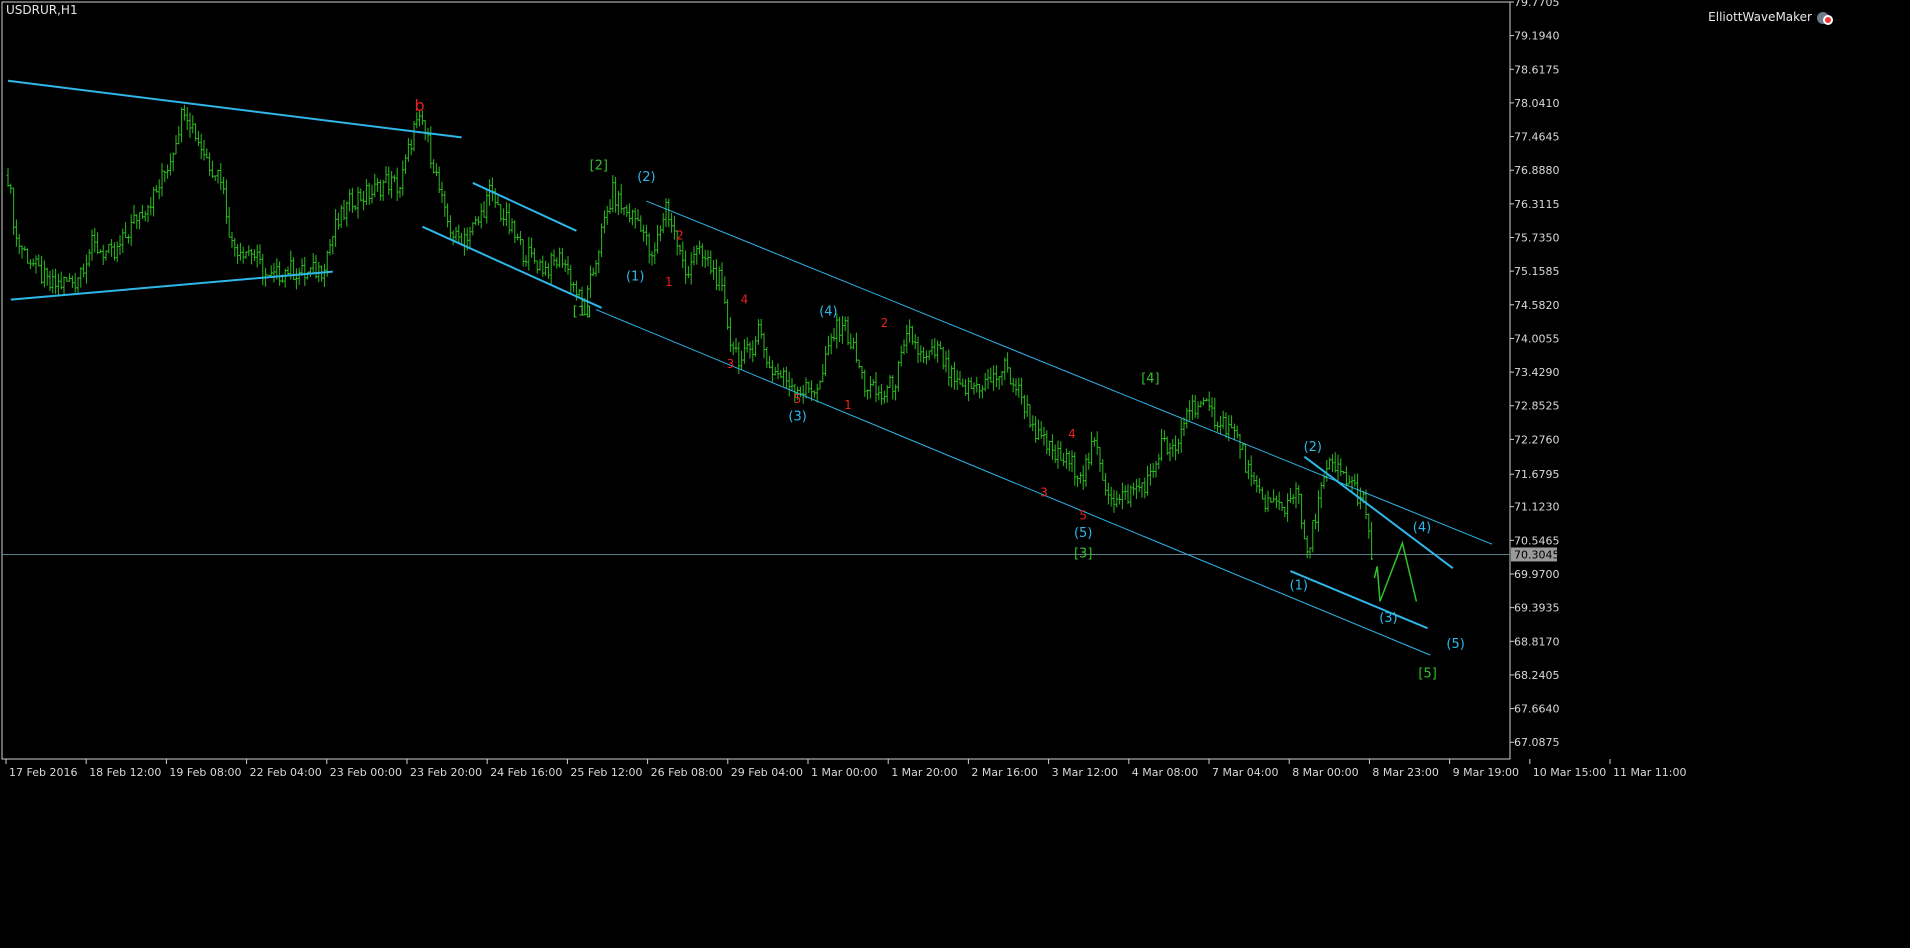 The image size is (1910, 948). Describe the element at coordinates (420, 105) in the screenshot. I see `wave-label: b` at that location.